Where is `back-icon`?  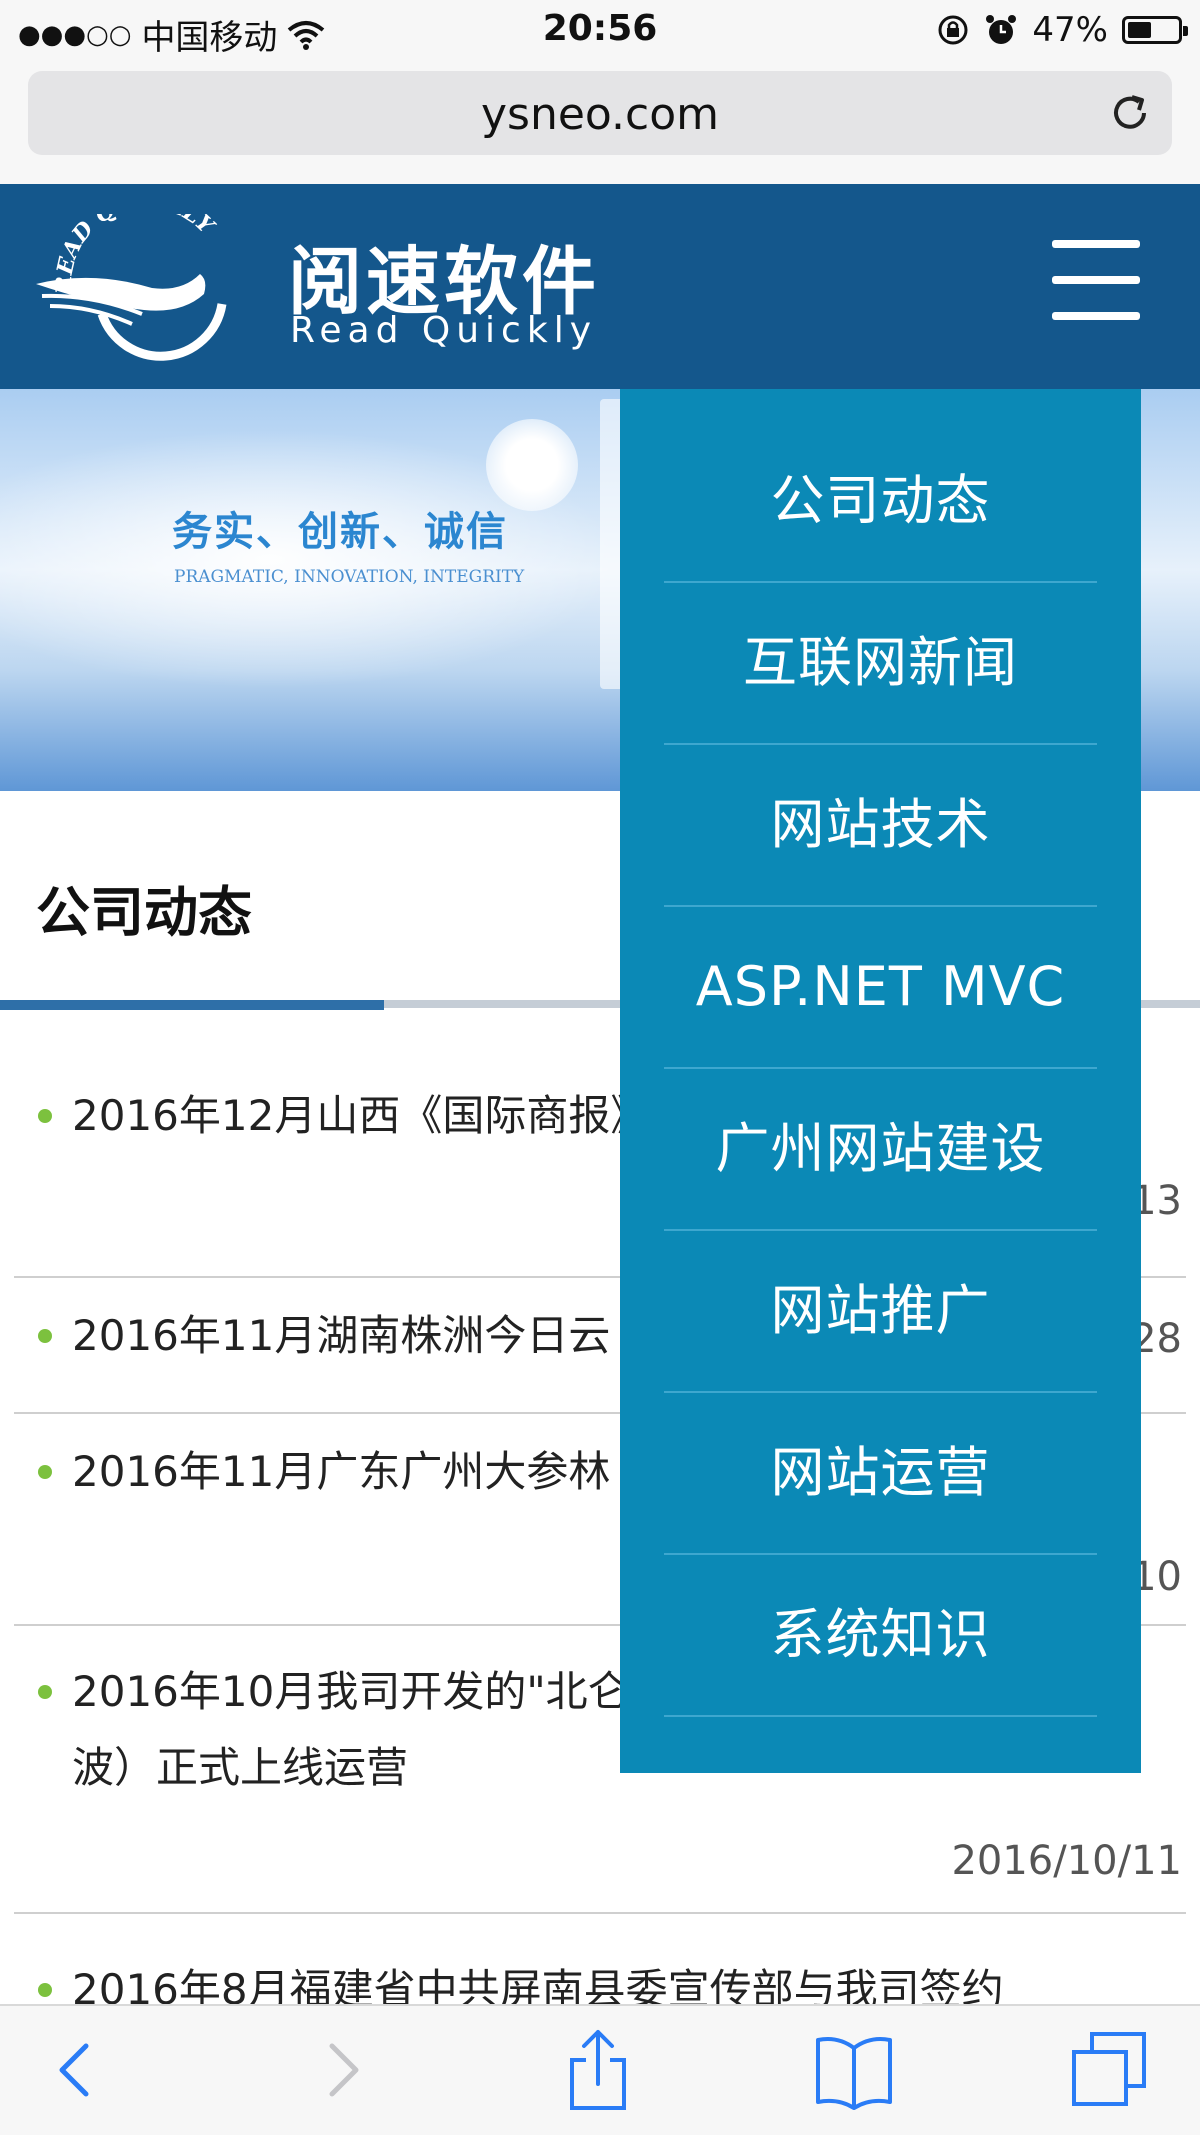
back-icon is located at coordinates (76, 2070).